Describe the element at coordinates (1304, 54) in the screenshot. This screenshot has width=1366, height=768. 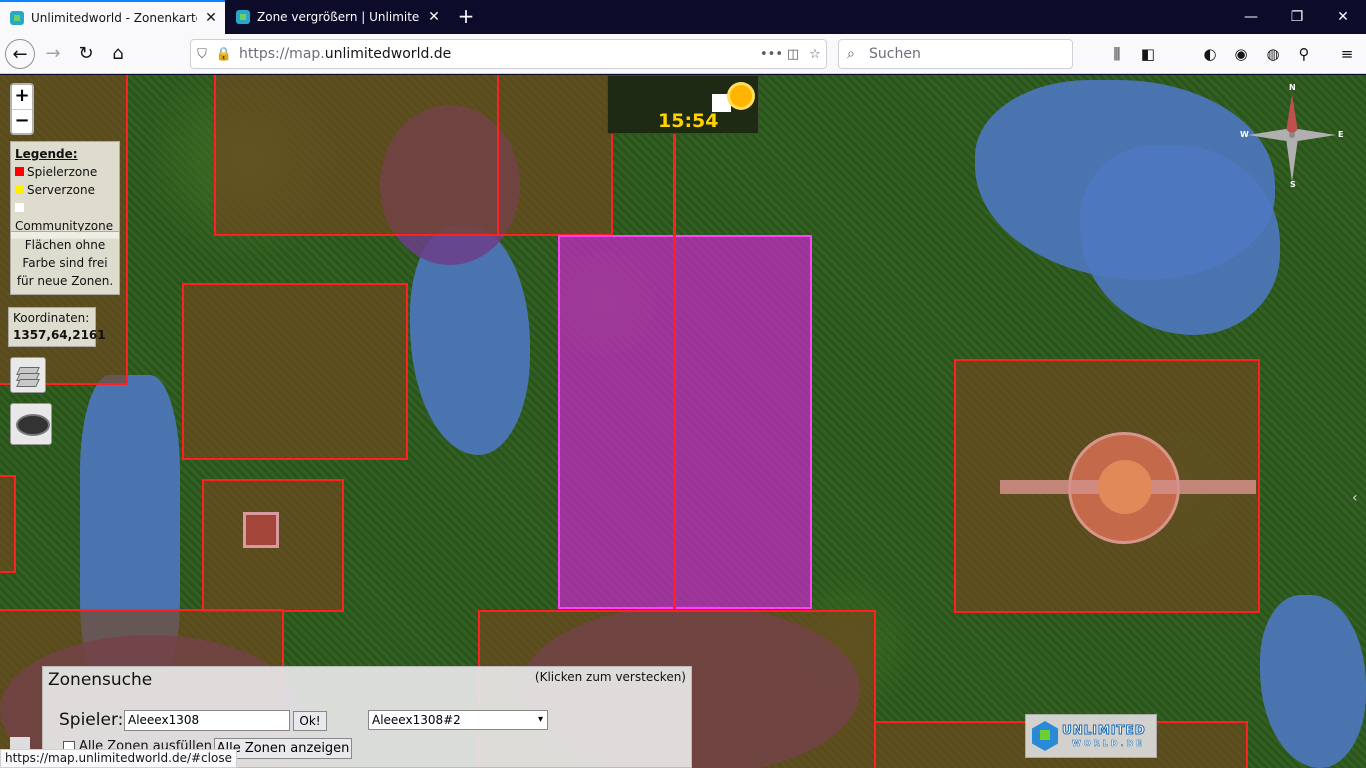
I see `extension-pin-icon: ⚲` at that location.